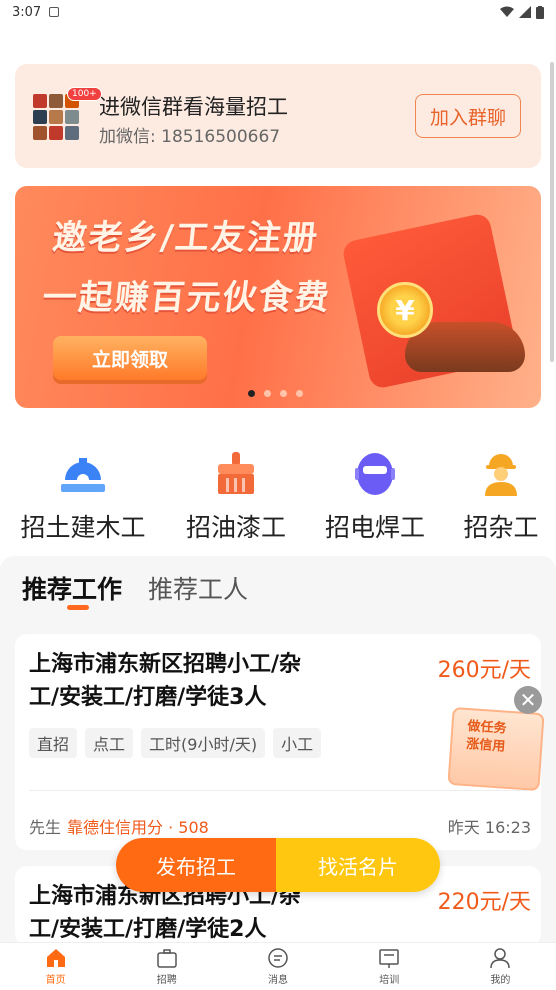  I want to click on task-credit-widget: 做任务 涨信用, so click(496, 749).